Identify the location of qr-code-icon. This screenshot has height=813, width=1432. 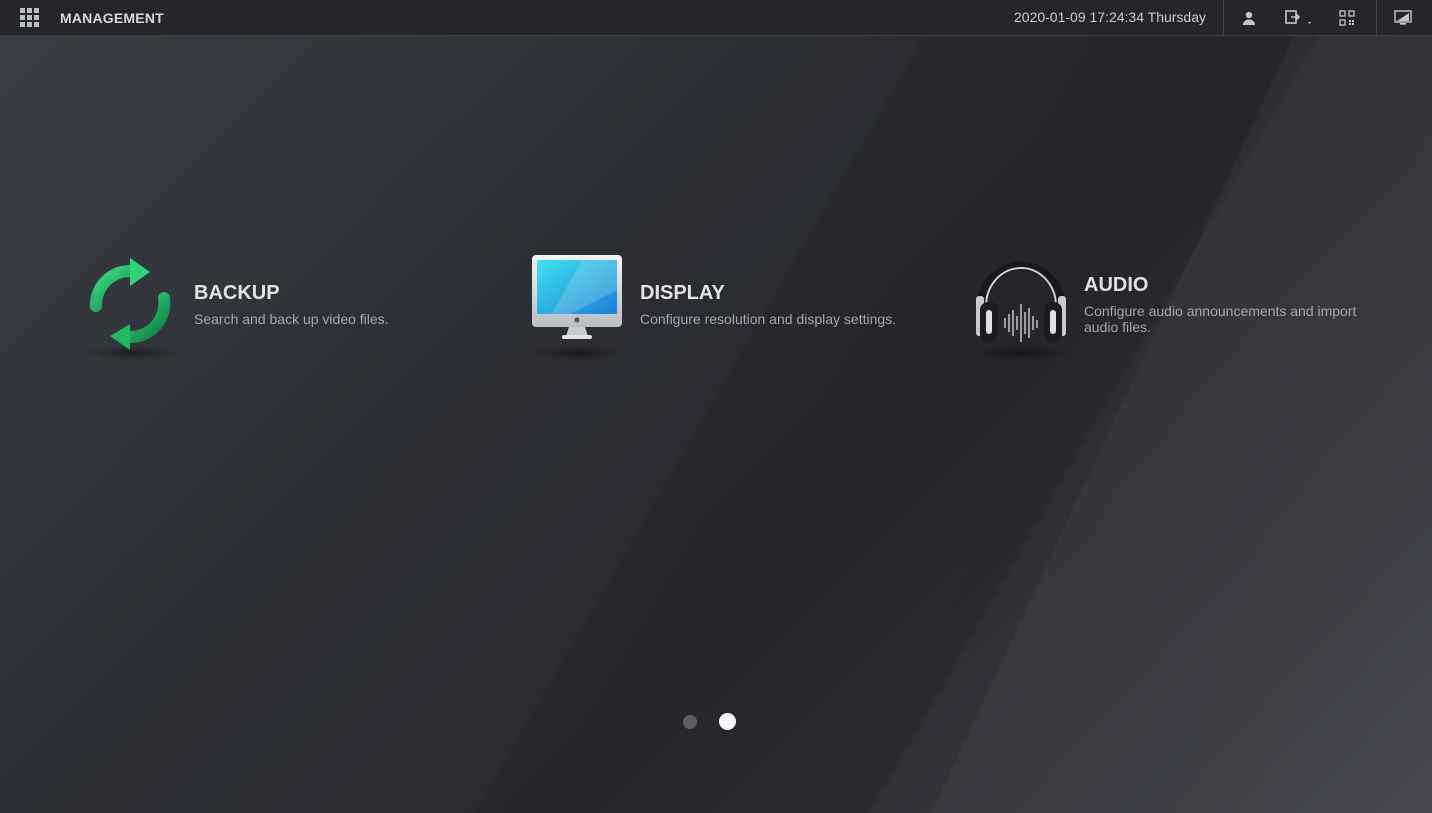
(1347, 18).